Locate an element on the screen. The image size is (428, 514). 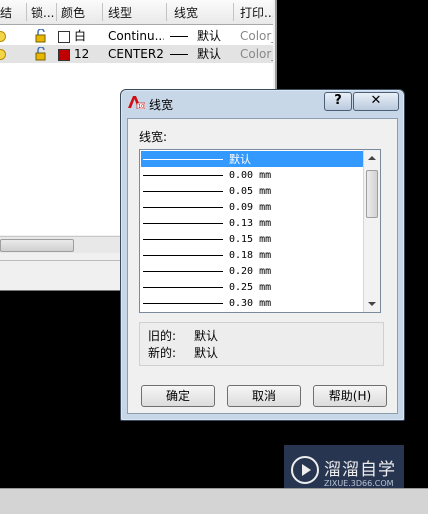
lineweight-option: 0.15 mm is located at coordinates (252, 239).